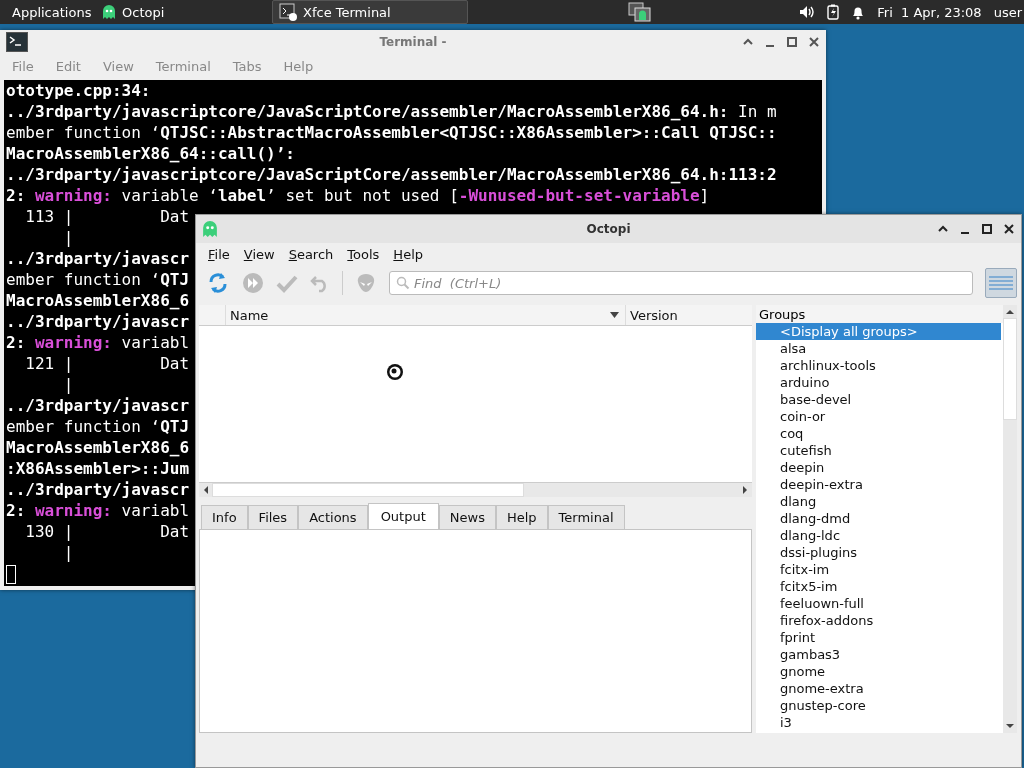 The width and height of the screenshot is (1024, 768). Describe the element at coordinates (1010, 312) in the screenshot. I see `scroll-up-icon` at that location.